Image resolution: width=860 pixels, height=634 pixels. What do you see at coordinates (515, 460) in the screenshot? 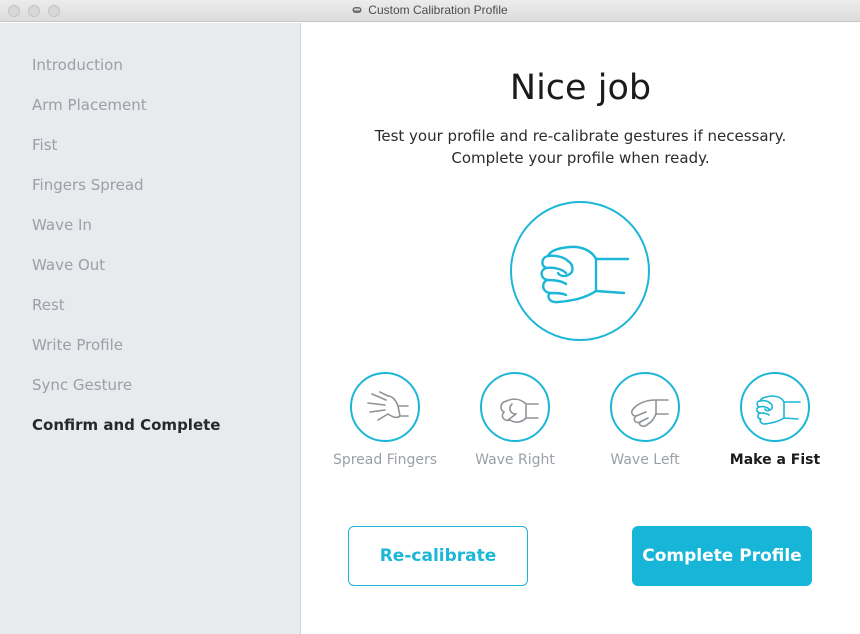
I see `gesture-label-wave-right: Wave Right` at bounding box center [515, 460].